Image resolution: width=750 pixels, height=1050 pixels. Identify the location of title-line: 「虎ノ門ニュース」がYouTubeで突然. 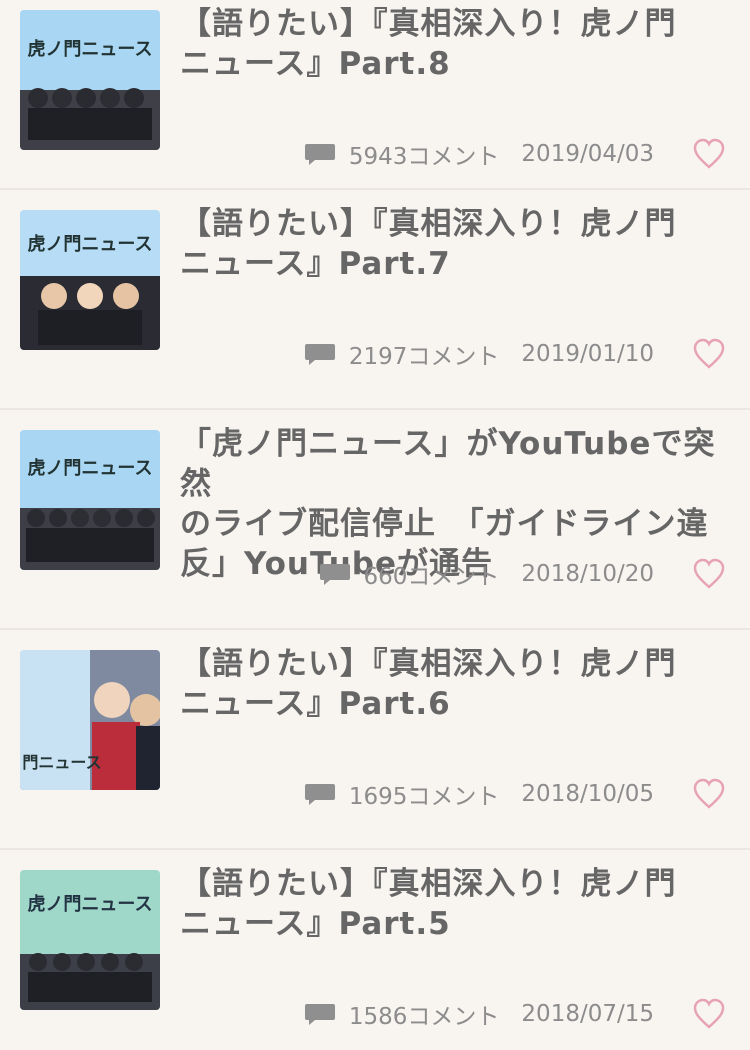
(448, 464).